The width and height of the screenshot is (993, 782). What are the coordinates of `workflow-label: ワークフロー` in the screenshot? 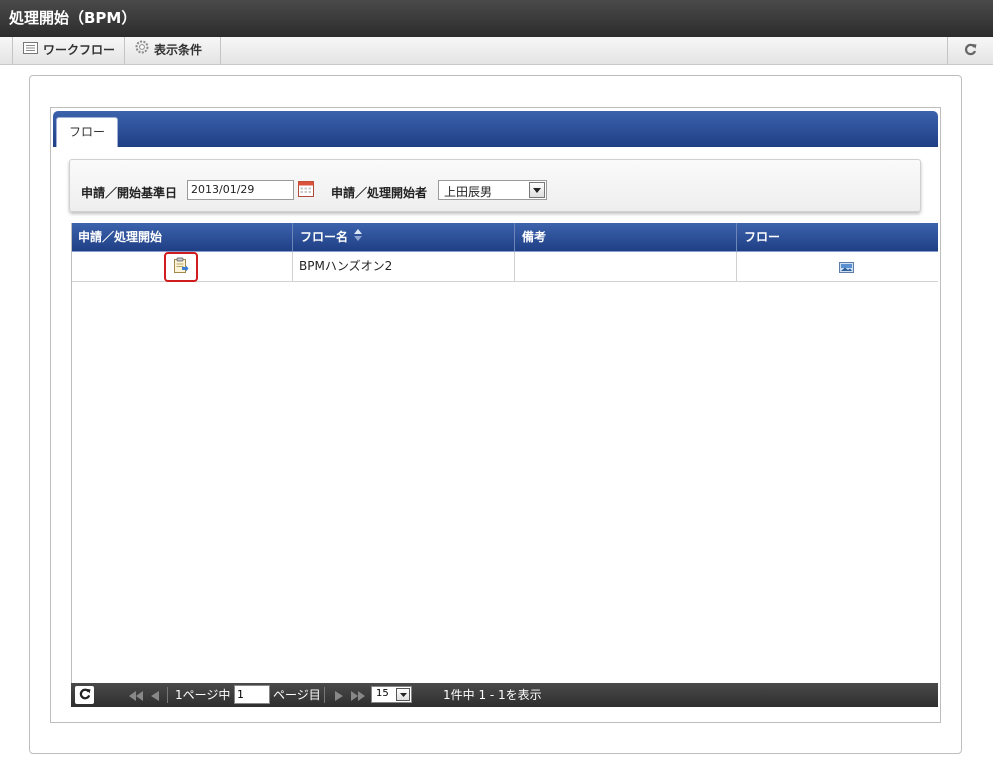 It's located at (79, 50).